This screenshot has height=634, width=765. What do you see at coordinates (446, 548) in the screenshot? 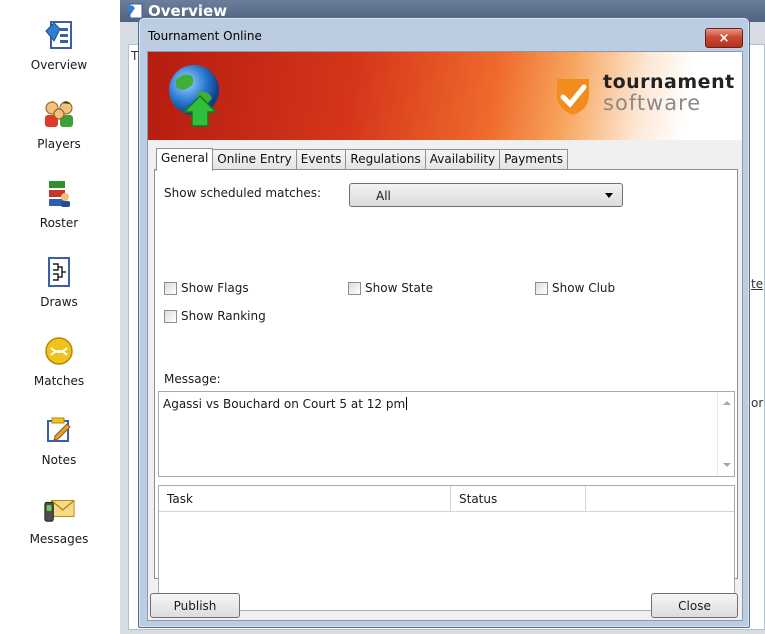
I see `task-status-grid: Task Status` at bounding box center [446, 548].